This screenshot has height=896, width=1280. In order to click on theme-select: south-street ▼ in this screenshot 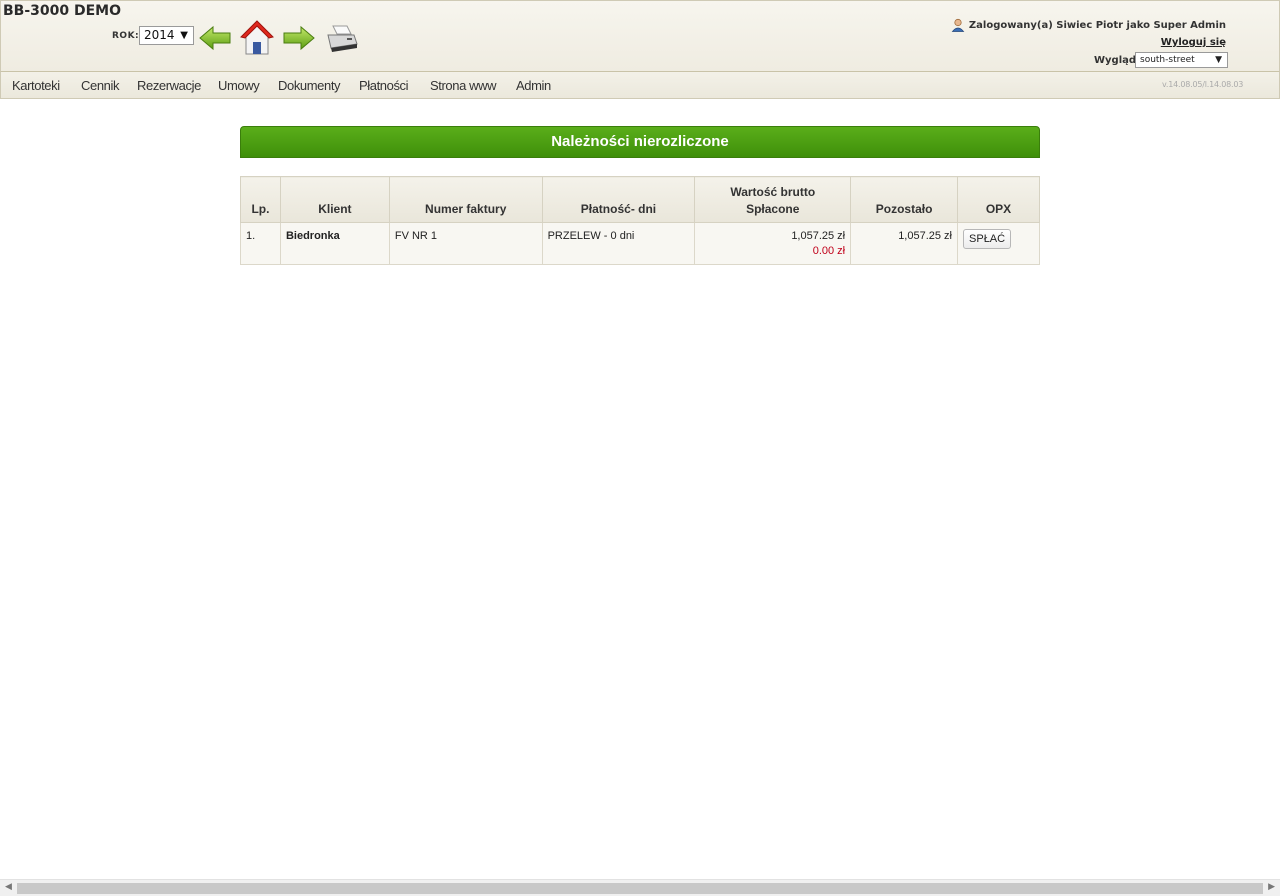, I will do `click(1181, 60)`.